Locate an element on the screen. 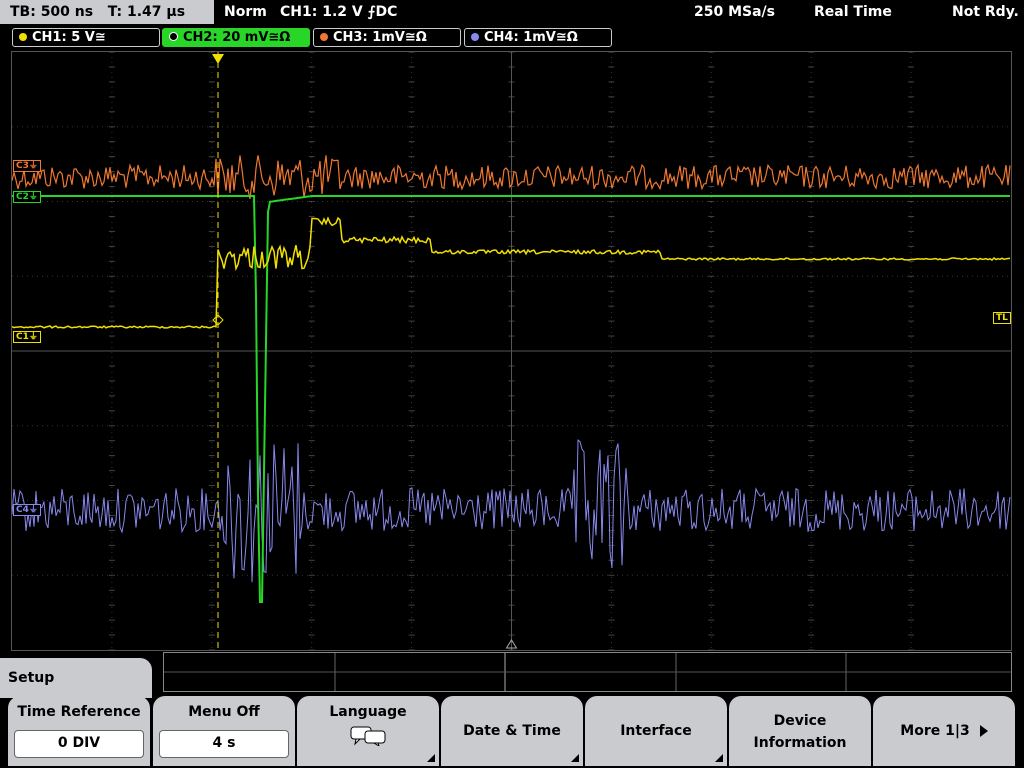 The height and width of the screenshot is (768, 1024). zoom-strip-grid is located at coordinates (587, 672).